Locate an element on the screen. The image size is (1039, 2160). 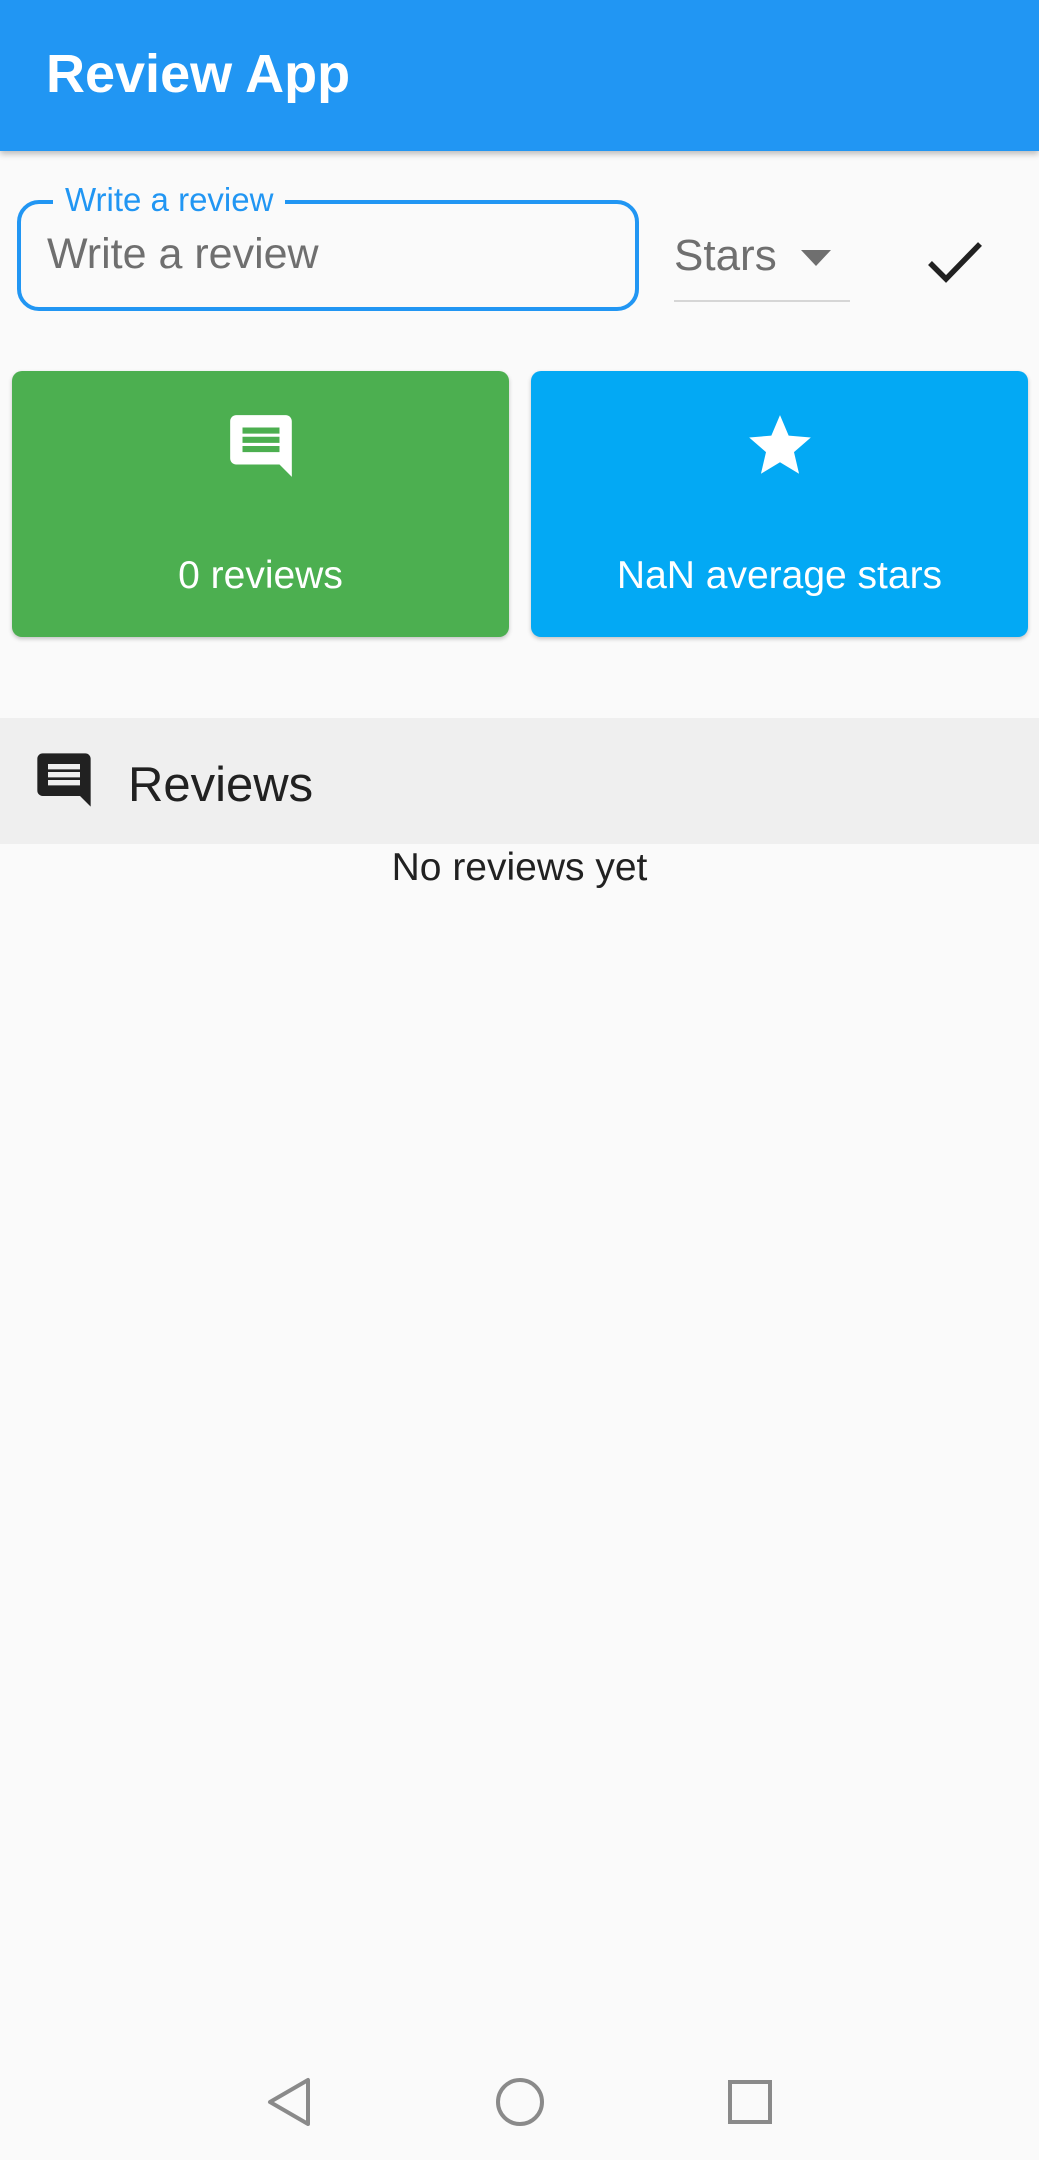
app-title: Review App is located at coordinates (198, 74).